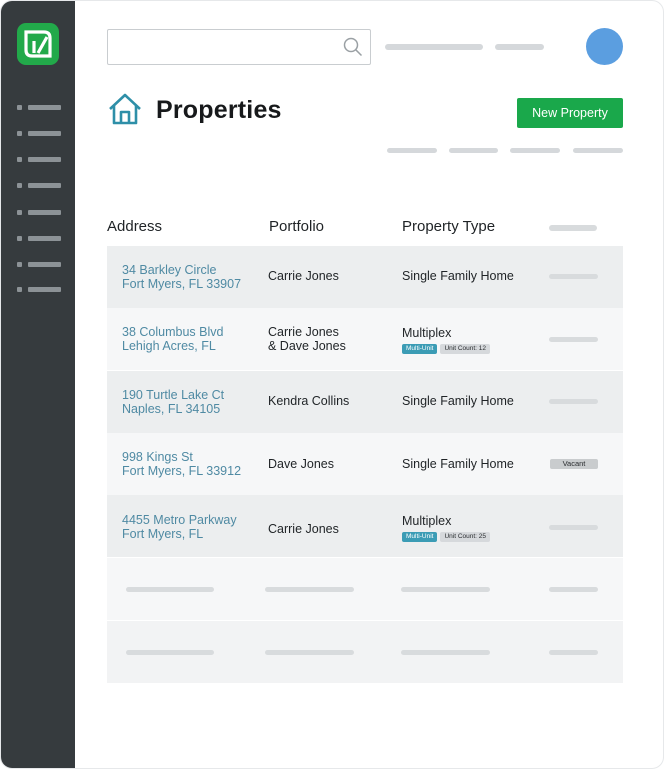  I want to click on column-header-portfolio: Portfolio, so click(296, 226).